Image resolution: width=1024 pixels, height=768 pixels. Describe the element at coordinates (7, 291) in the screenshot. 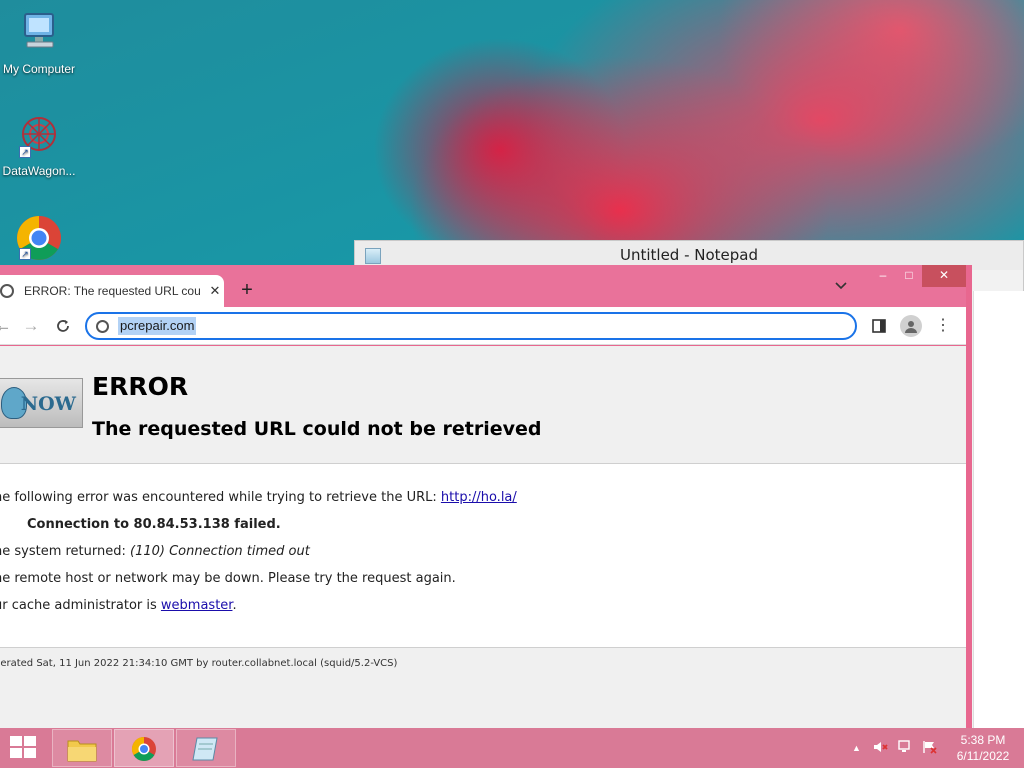

I see `globe-icon` at that location.